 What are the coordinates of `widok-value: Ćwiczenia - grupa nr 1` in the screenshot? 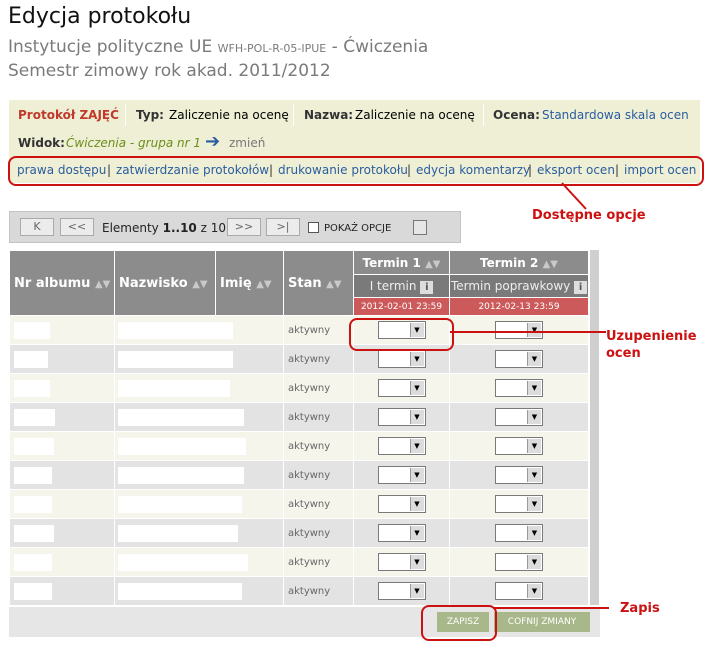 It's located at (133, 143).